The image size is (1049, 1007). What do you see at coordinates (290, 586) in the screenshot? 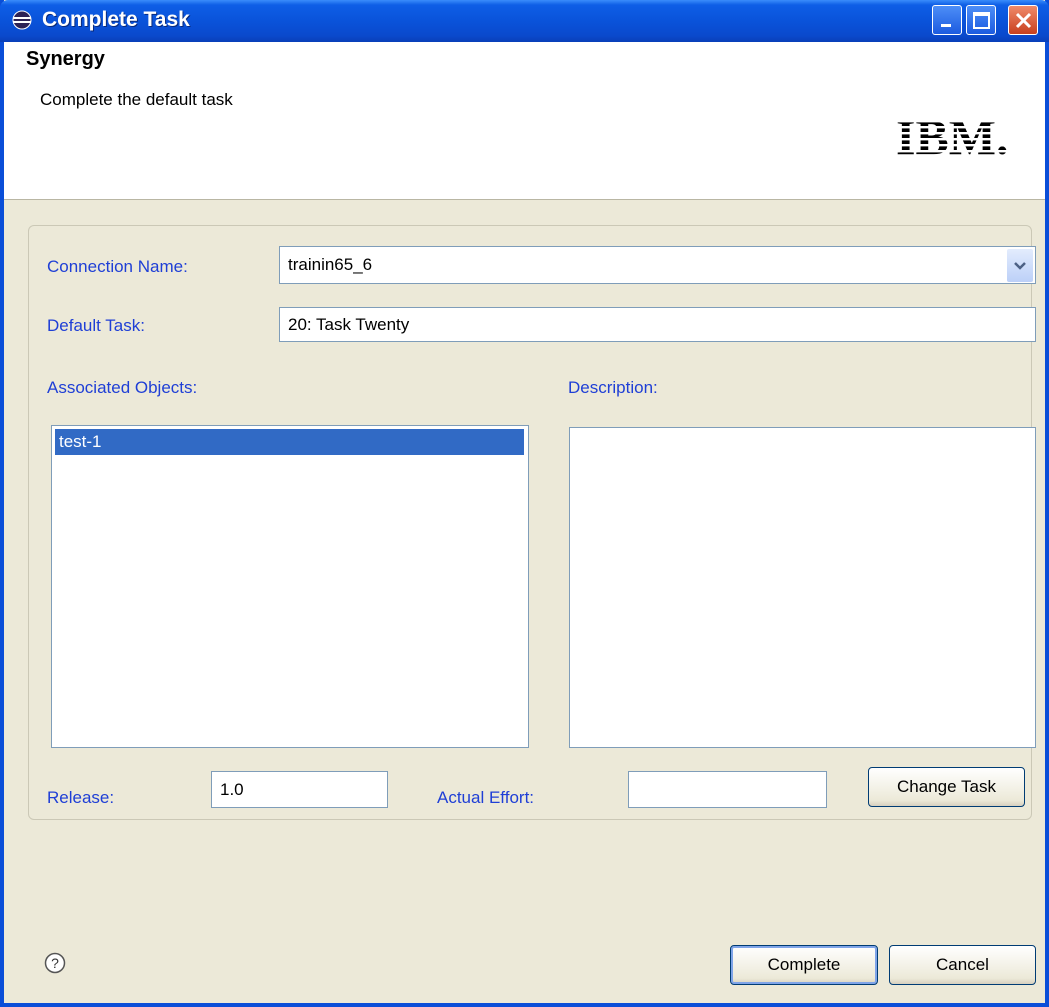
I see `associated-objects-list: test-1` at bounding box center [290, 586].